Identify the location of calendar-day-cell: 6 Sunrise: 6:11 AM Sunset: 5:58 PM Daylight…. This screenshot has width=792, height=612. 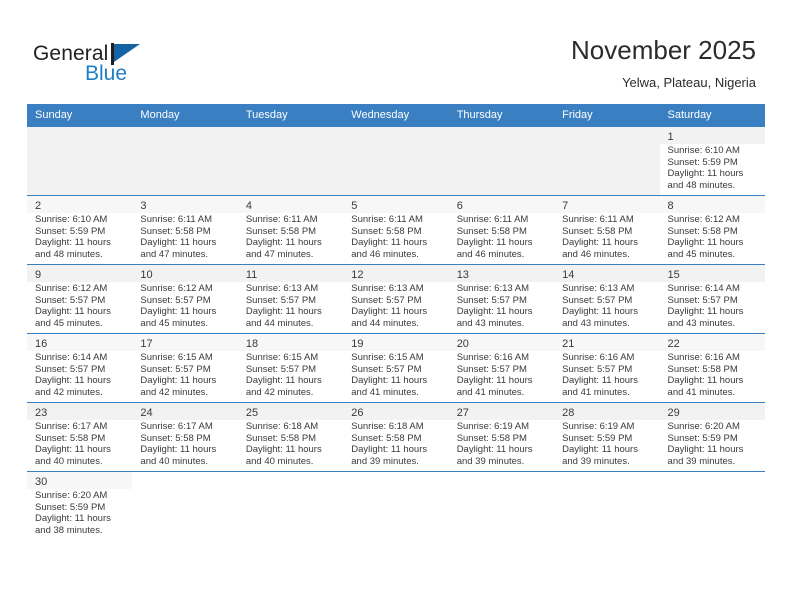
(501, 230).